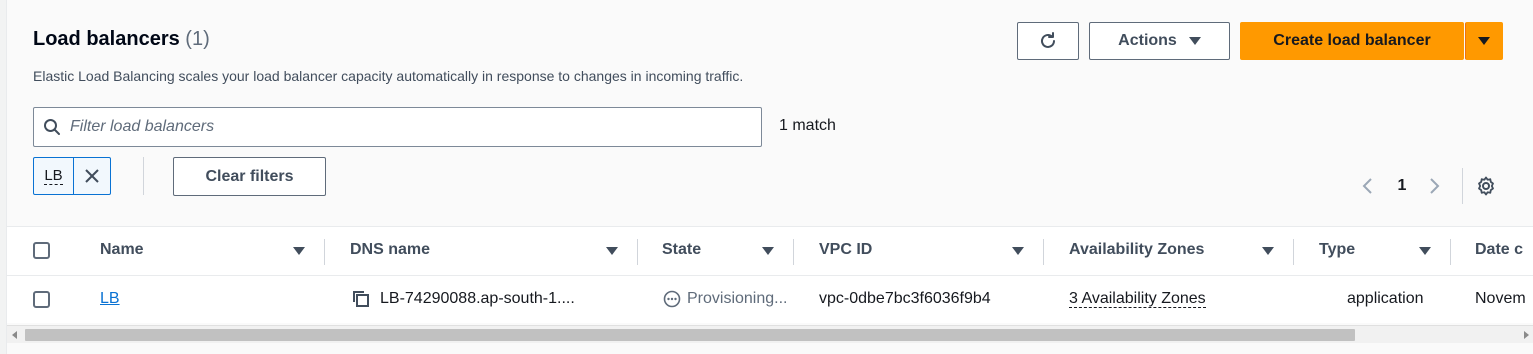  What do you see at coordinates (54, 176) in the screenshot?
I see `filter-token-label: LB` at bounding box center [54, 176].